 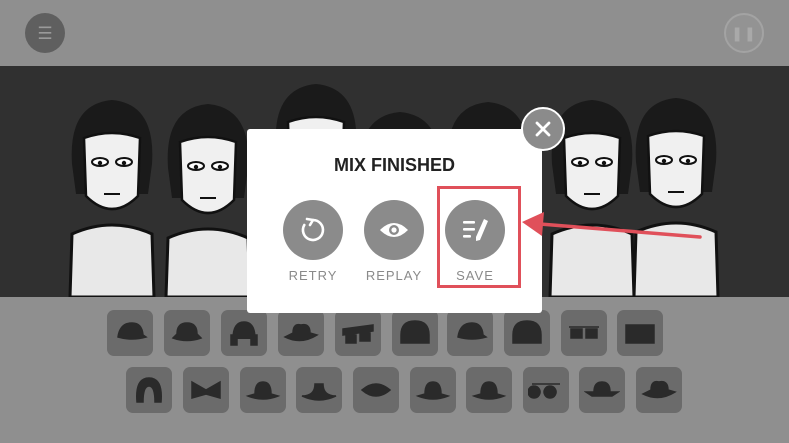 What do you see at coordinates (612, 225) in the screenshot?
I see `annotation-arrow` at bounding box center [612, 225].